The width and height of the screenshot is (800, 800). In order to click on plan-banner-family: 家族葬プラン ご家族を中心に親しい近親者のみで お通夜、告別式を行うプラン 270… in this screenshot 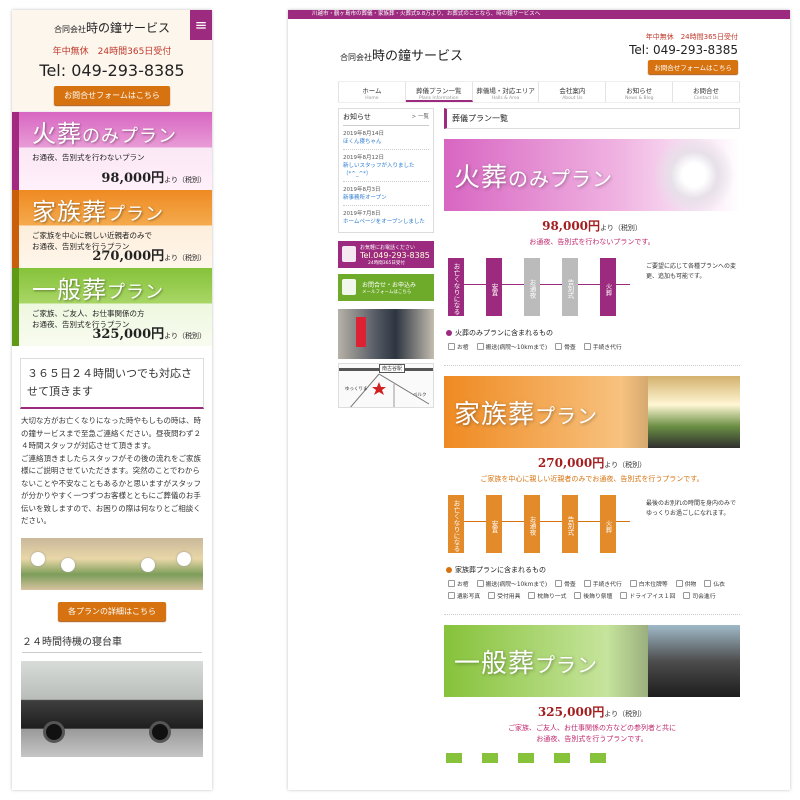, I will do `click(112, 229)`.